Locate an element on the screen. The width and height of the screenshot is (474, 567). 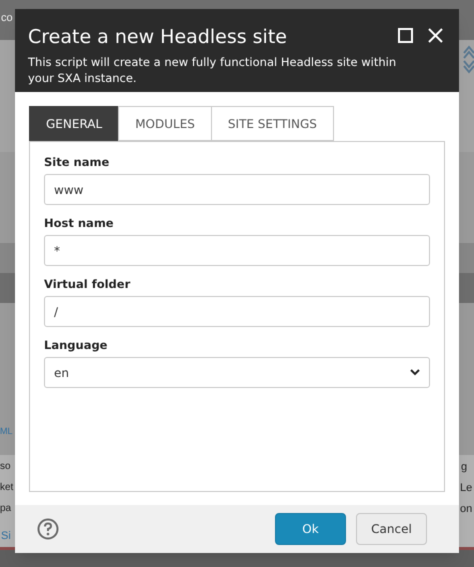
tab: SITE SETTINGS is located at coordinates (272, 123).